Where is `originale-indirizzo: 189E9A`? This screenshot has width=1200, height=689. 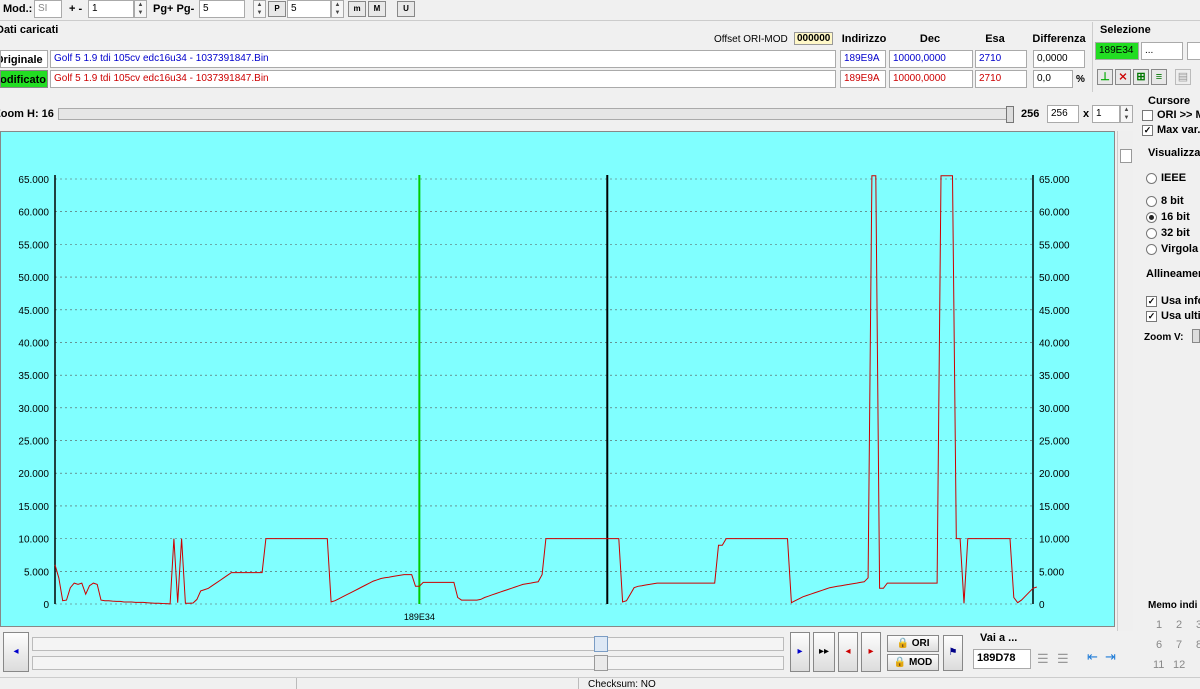 originale-indirizzo: 189E9A is located at coordinates (863, 59).